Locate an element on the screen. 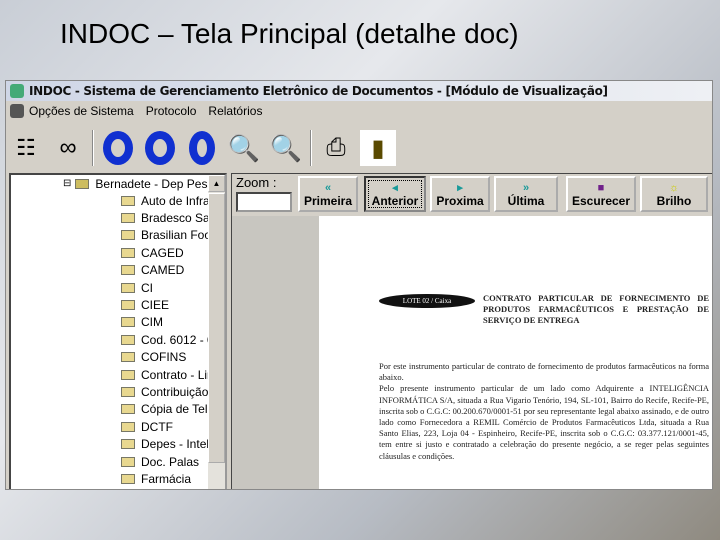 The image size is (720, 540). menu-app-icon is located at coordinates (17, 111).